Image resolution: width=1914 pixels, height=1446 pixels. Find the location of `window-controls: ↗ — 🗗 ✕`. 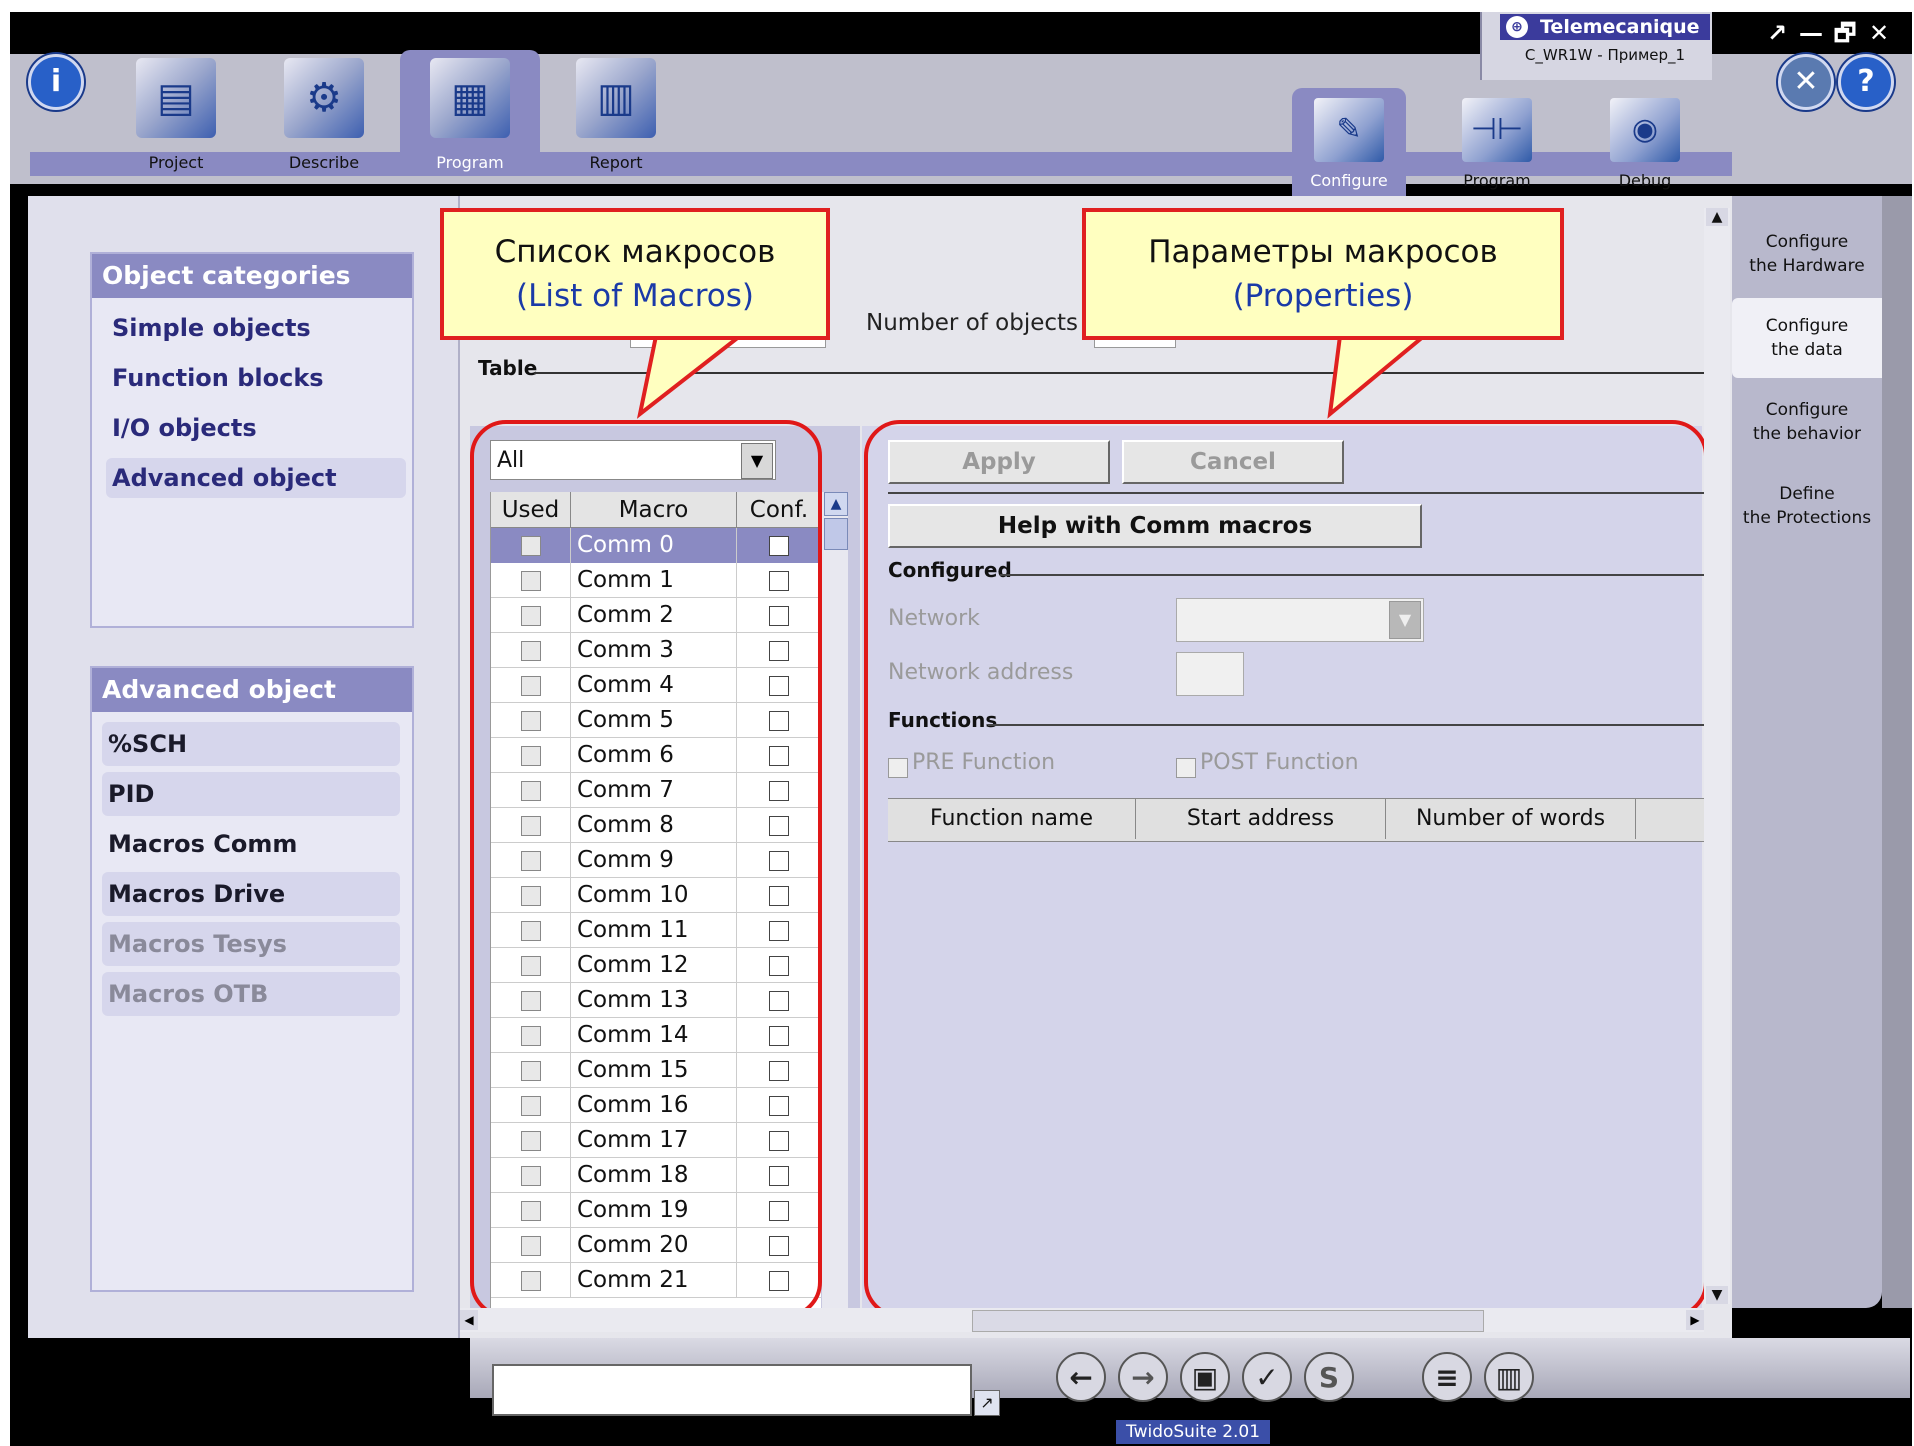

window-controls: ↗ — 🗗 ✕ is located at coordinates (1835, 31).